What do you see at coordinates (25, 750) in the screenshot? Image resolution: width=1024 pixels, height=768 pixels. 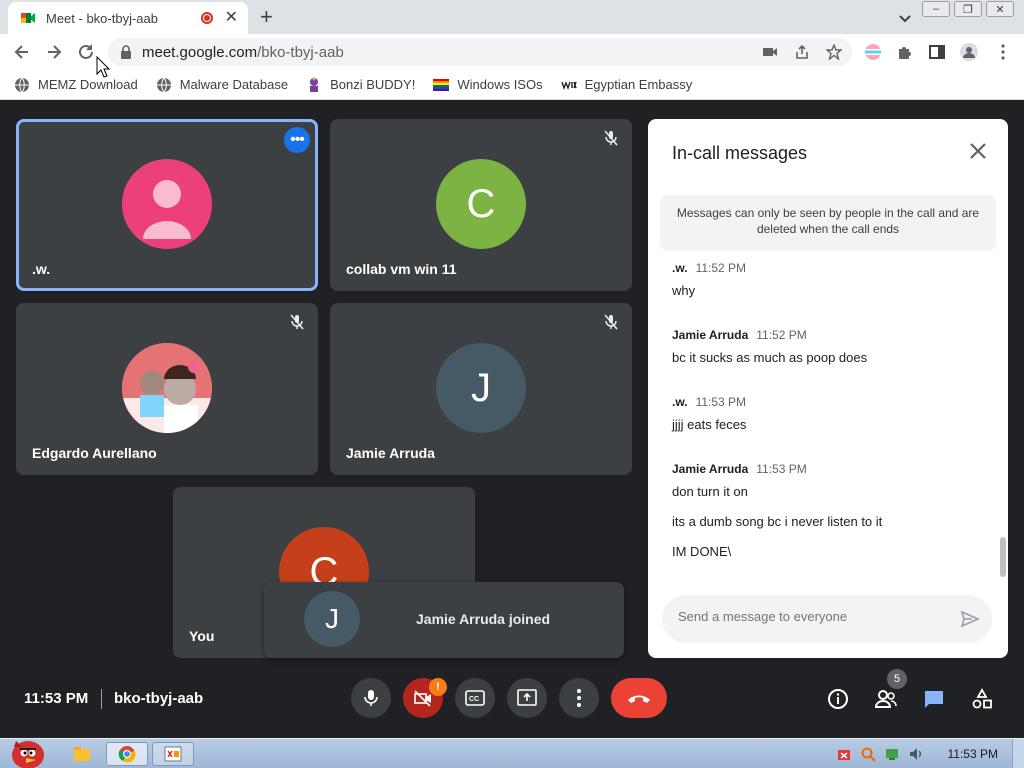 I see `start-button-angry-bird-icon` at bounding box center [25, 750].